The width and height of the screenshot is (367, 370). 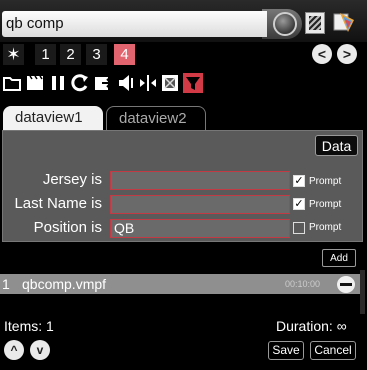 I want to click on last-name-field, so click(x=200, y=204).